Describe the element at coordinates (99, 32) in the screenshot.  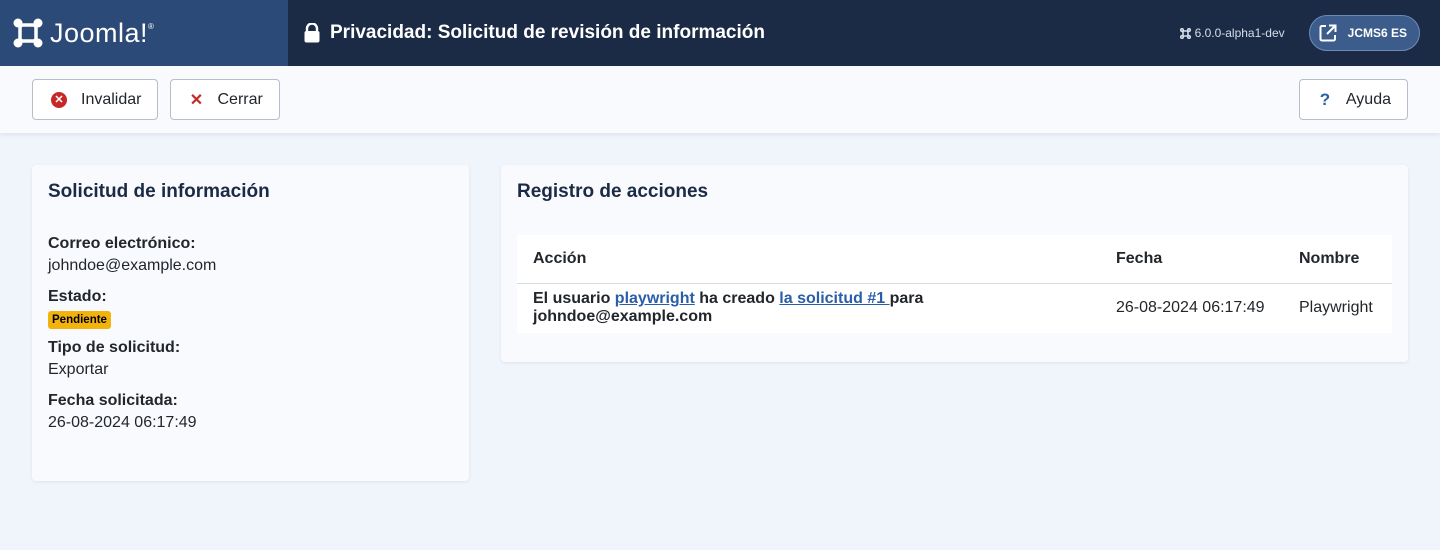
I see `logo-text: Joomla!` at that location.